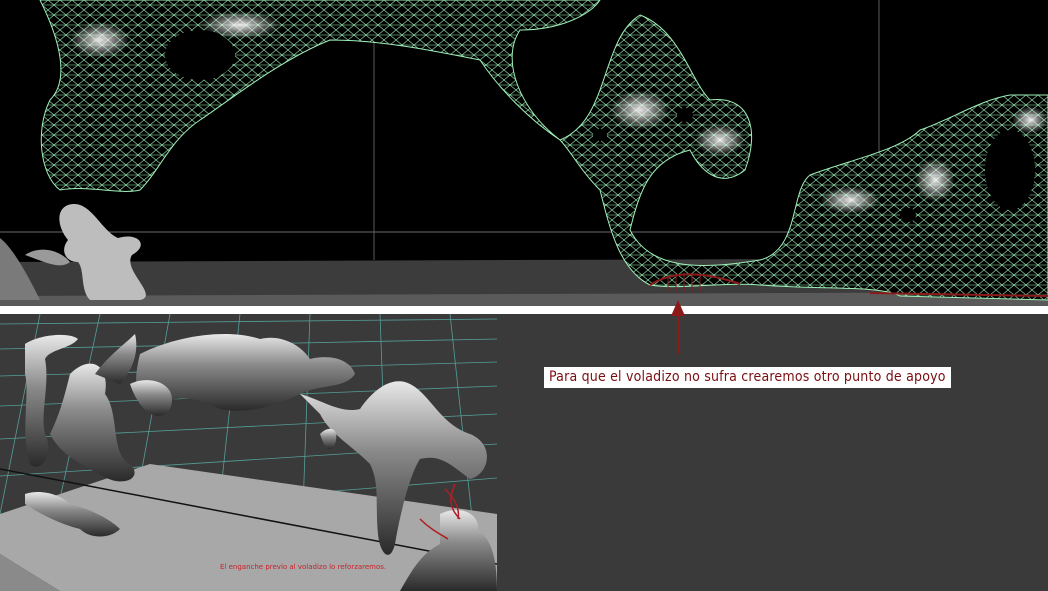  Describe the element at coordinates (678, 327) in the screenshot. I see `callout-arrow-icon` at that location.